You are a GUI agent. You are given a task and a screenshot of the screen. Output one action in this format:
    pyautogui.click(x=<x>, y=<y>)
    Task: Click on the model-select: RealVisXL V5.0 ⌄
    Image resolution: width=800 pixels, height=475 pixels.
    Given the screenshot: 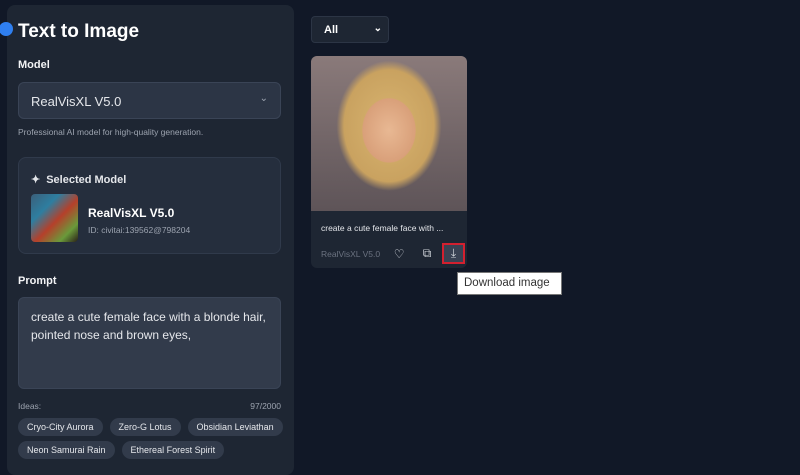 What is the action you would take?
    pyautogui.click(x=149, y=100)
    